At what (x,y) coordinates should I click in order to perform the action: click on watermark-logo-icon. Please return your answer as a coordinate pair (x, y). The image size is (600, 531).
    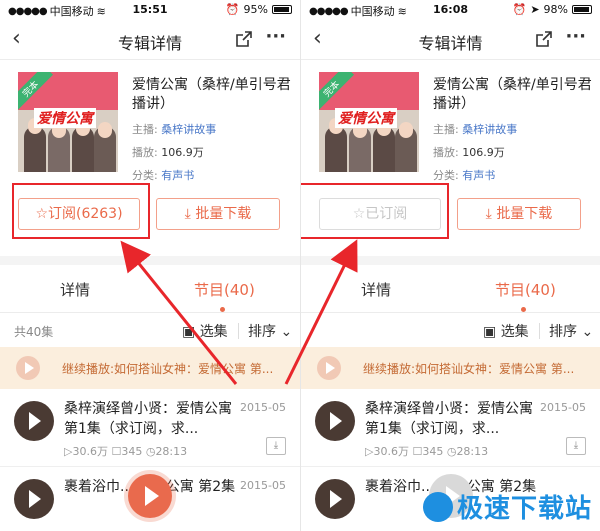
    Looking at the image, I should click on (437, 506).